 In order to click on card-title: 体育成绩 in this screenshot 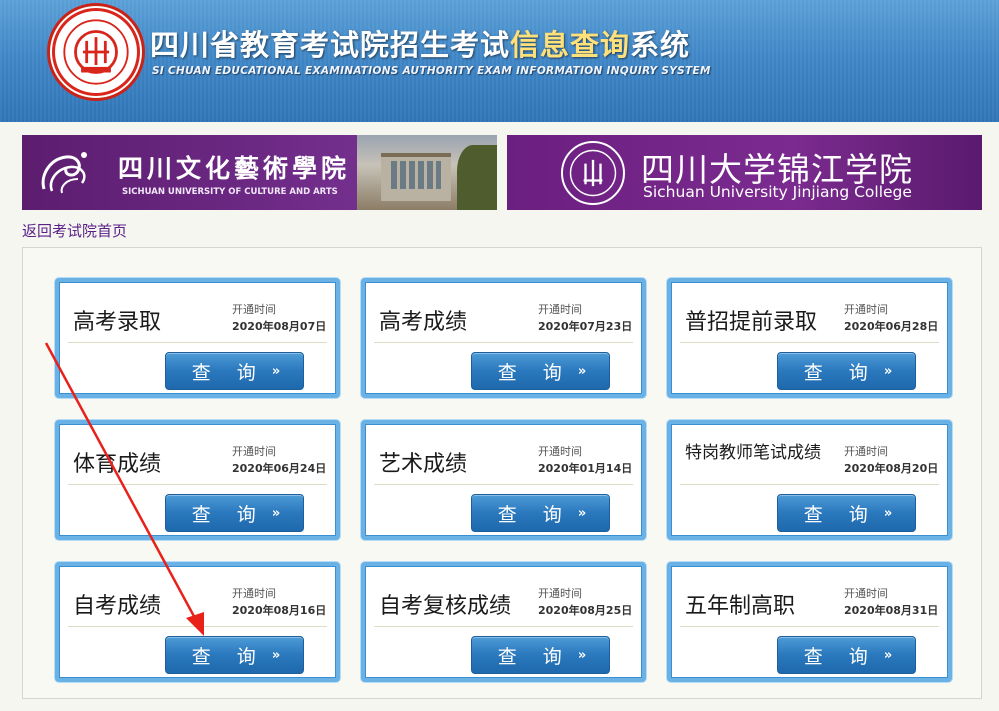, I will do `click(117, 464)`.